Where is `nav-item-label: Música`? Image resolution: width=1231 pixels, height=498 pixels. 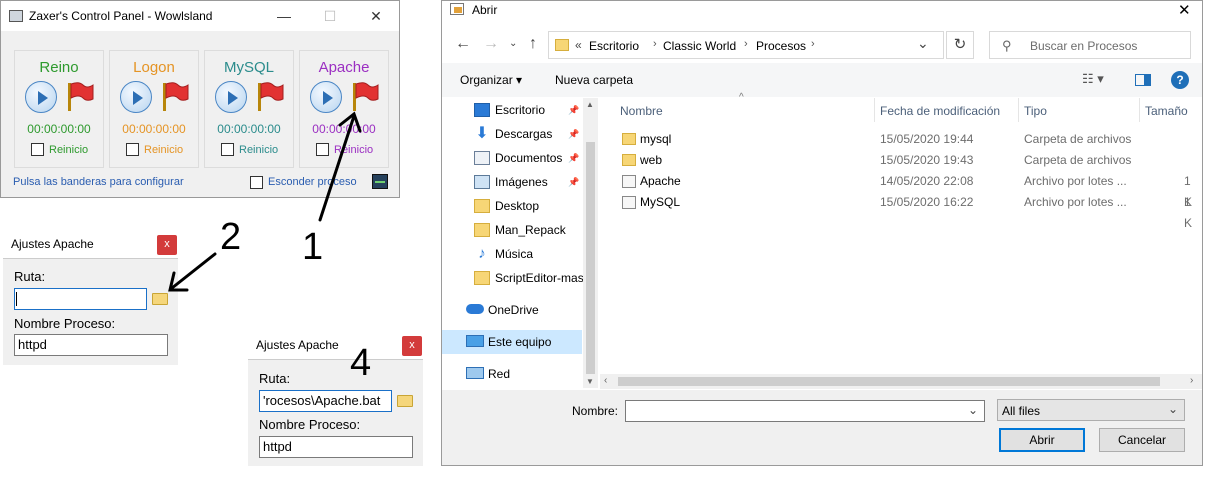
nav-item-label: Música is located at coordinates (514, 254).